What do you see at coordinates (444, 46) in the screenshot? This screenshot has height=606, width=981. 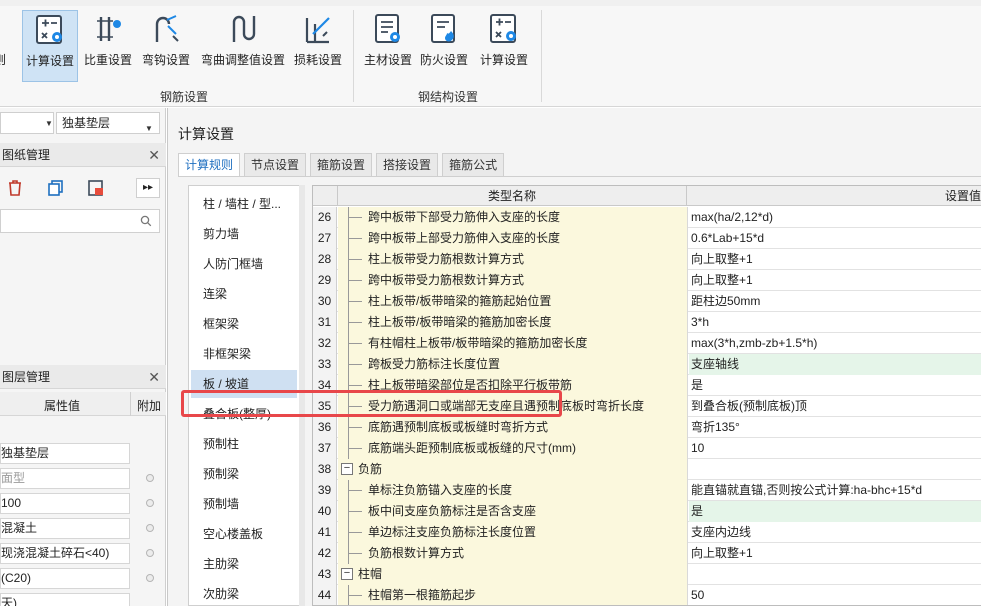 I see `fire-settings-button: 防火设置` at bounding box center [444, 46].